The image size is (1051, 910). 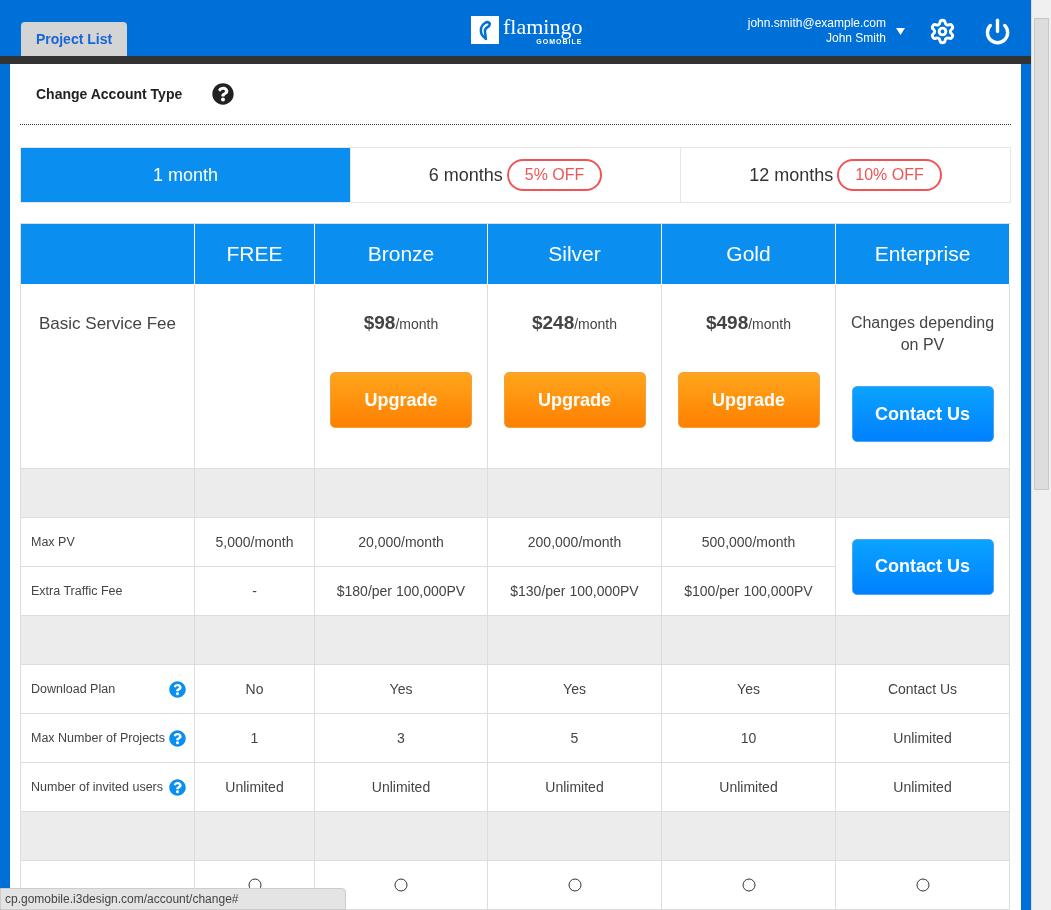 I want to click on table-cell: 1, so click(x=255, y=738).